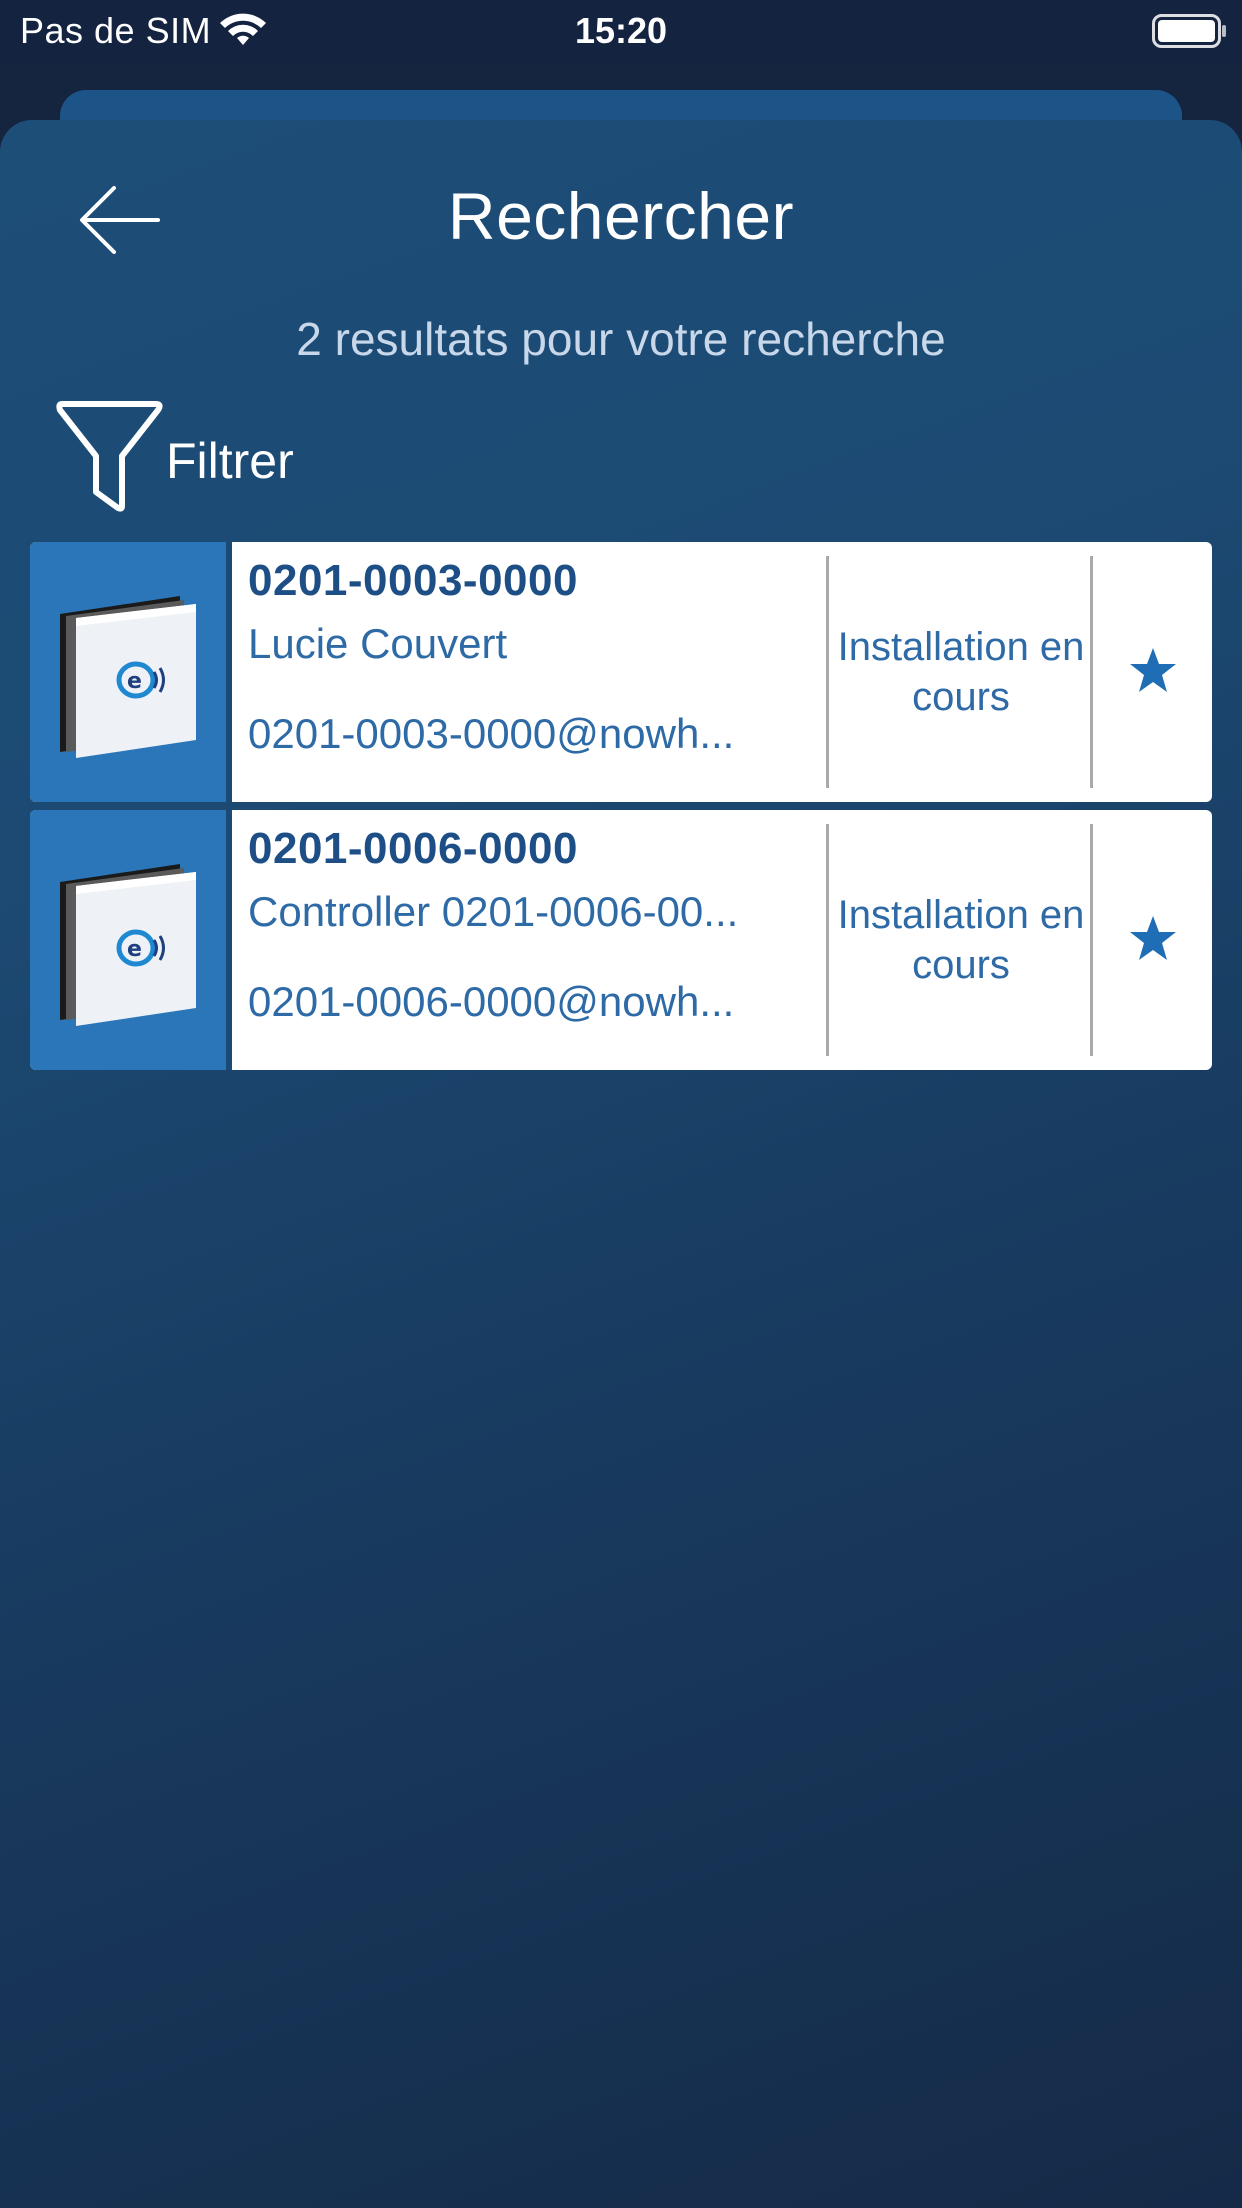 This screenshot has height=2208, width=1242. I want to click on filter-label: Filtrer, so click(230, 461).